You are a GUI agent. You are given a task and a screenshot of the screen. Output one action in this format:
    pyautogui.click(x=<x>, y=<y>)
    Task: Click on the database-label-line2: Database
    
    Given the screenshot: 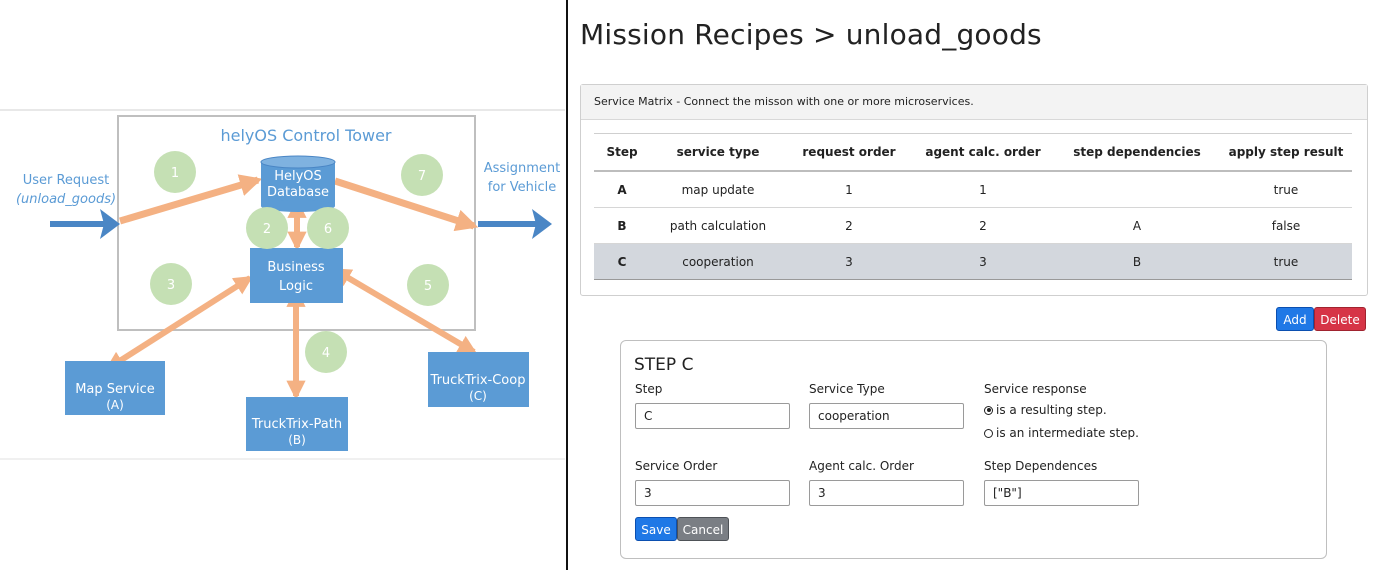 What is the action you would take?
    pyautogui.click(x=298, y=192)
    